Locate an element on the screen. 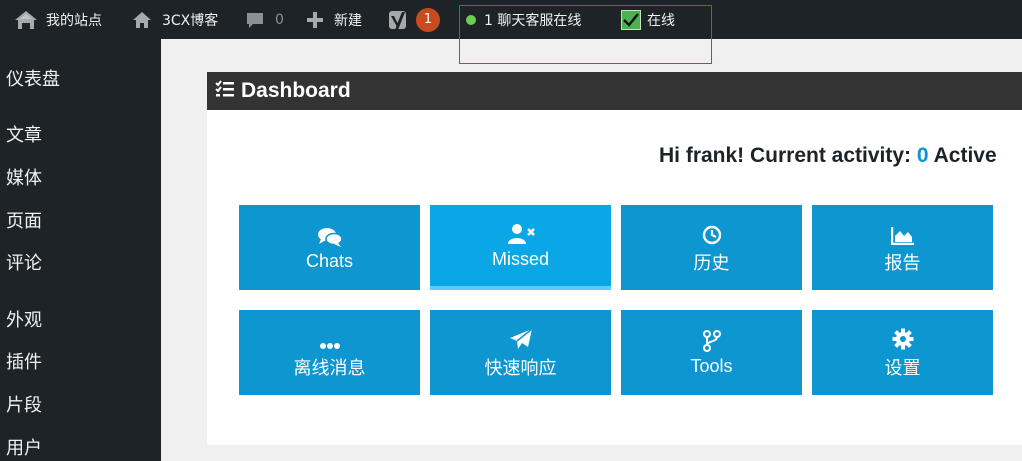 Image resolution: width=1022 pixels, height=461 pixels. chat-status-label: 1 聊天客服在线 is located at coordinates (533, 20).